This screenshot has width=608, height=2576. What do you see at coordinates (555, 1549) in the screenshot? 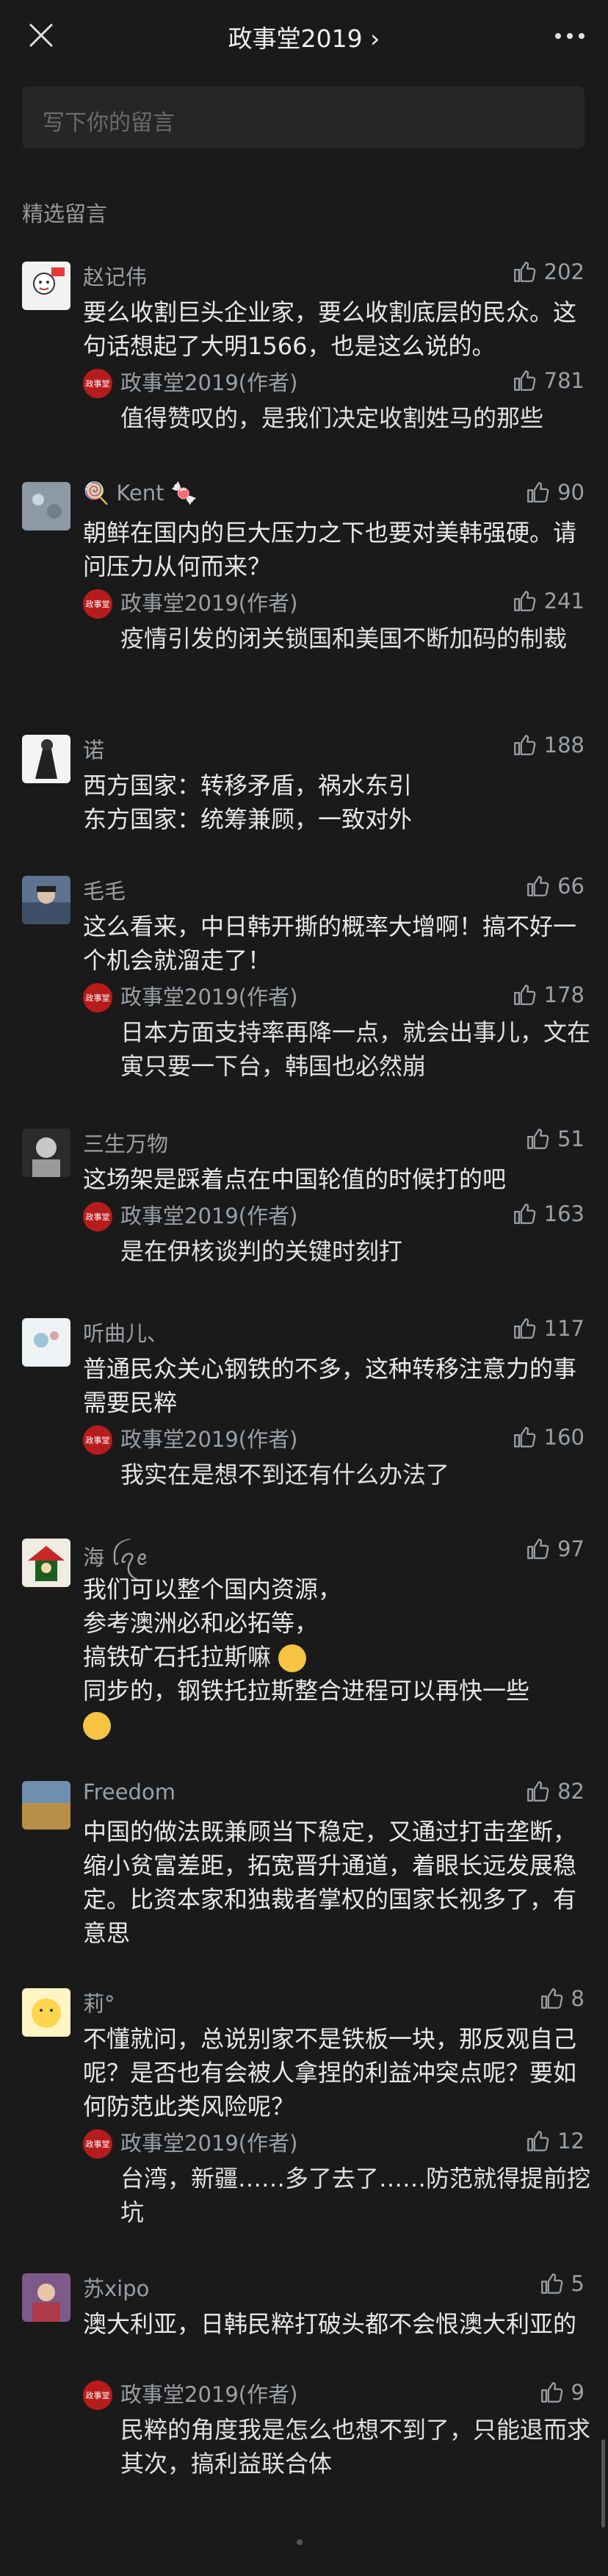
I see `like-button: 97` at bounding box center [555, 1549].